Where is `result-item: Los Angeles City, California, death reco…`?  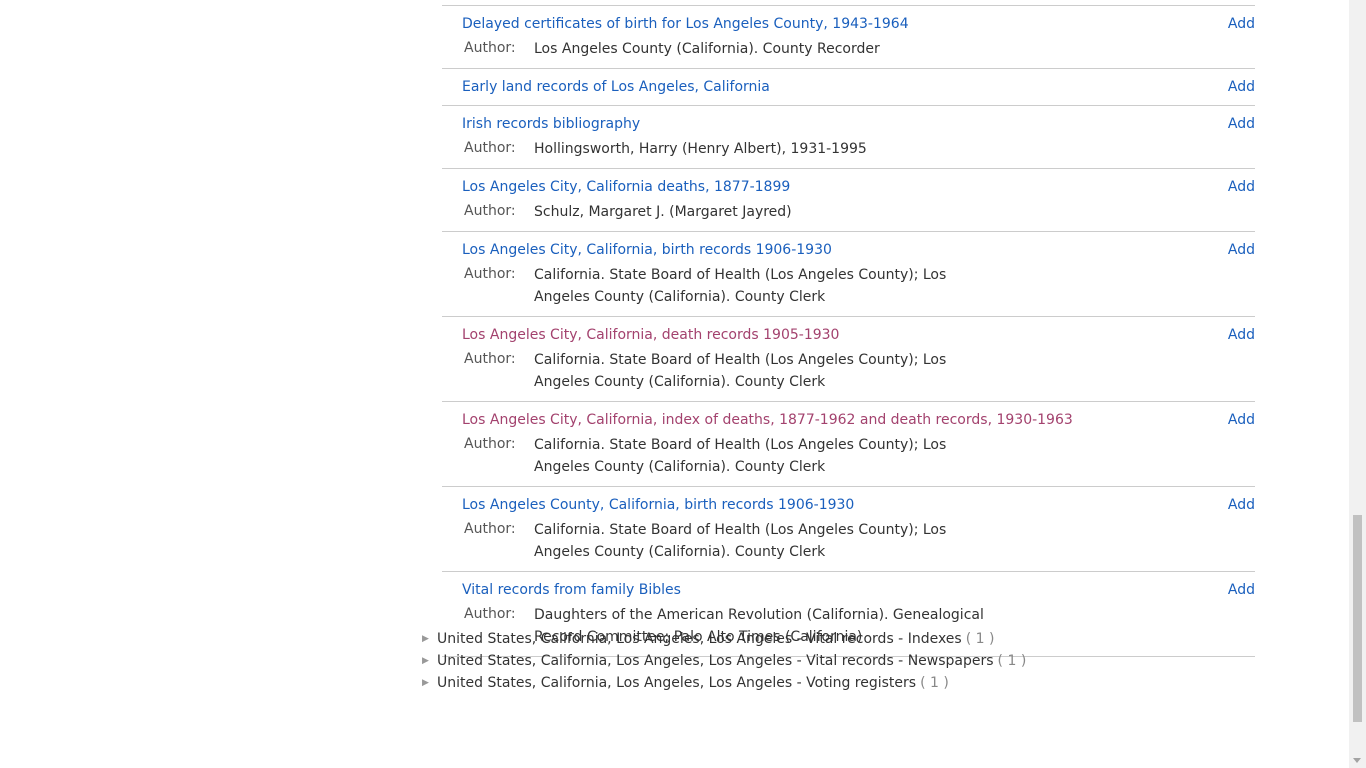
result-item: Los Angeles City, California, death reco… is located at coordinates (848, 359).